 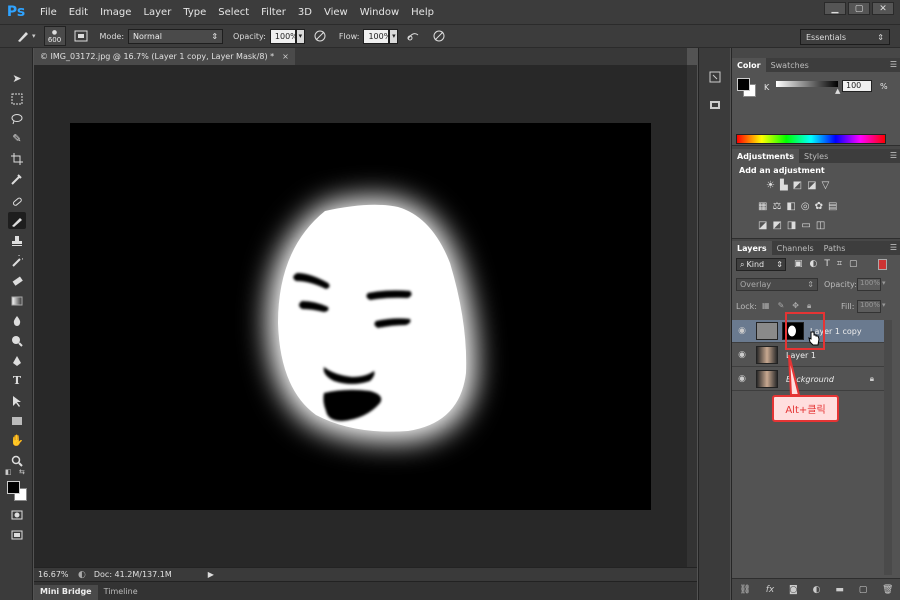 I want to click on selective-color-icon: ◫, so click(x=820, y=225).